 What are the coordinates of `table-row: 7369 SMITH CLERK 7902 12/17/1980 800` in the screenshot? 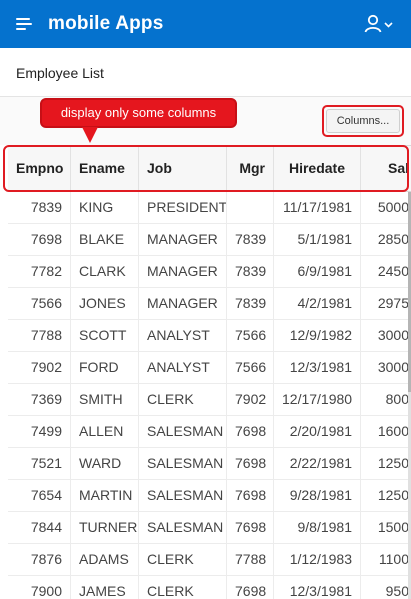 It's located at (209, 400).